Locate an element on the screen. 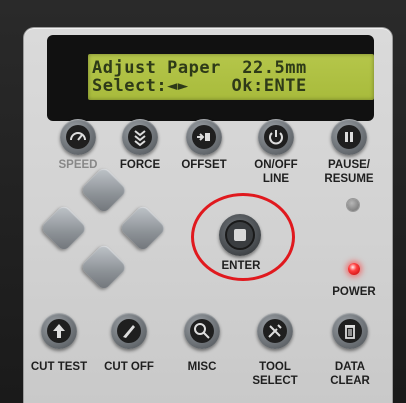 The image size is (406, 403). speed-button is located at coordinates (78, 137).